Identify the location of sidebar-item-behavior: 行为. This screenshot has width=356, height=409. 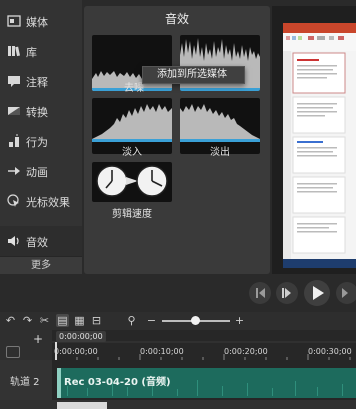
(41, 141).